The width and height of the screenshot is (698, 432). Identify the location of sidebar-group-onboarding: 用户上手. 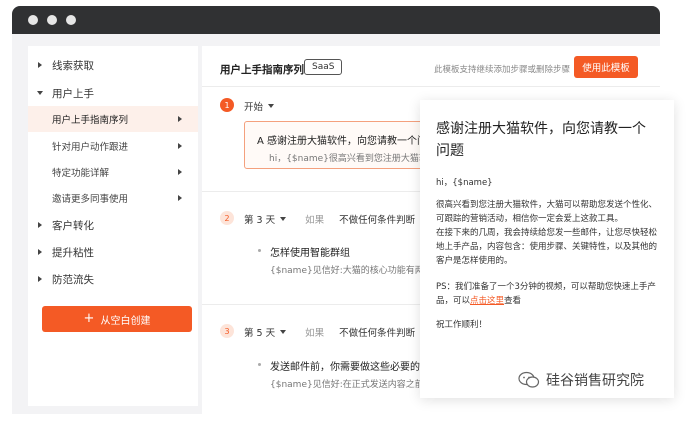
(113, 93).